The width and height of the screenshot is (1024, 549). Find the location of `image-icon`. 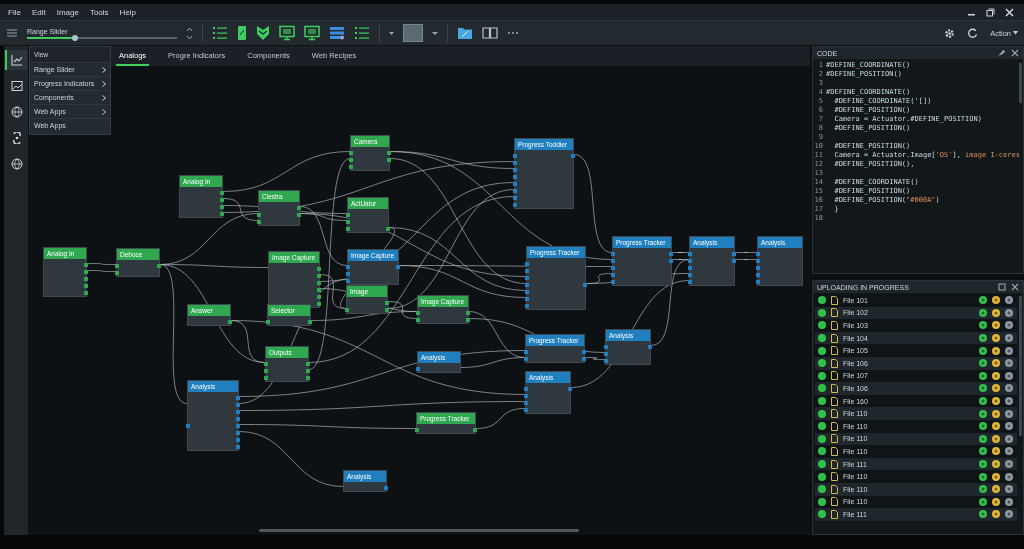

image-icon is located at coordinates (17, 86).